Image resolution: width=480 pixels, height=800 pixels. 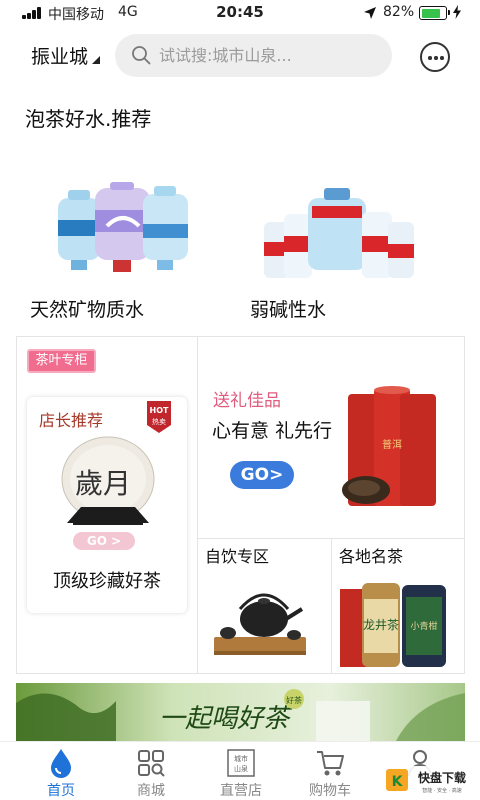 What do you see at coordinates (151, 763) in the screenshot?
I see `grid-search-icon` at bounding box center [151, 763].